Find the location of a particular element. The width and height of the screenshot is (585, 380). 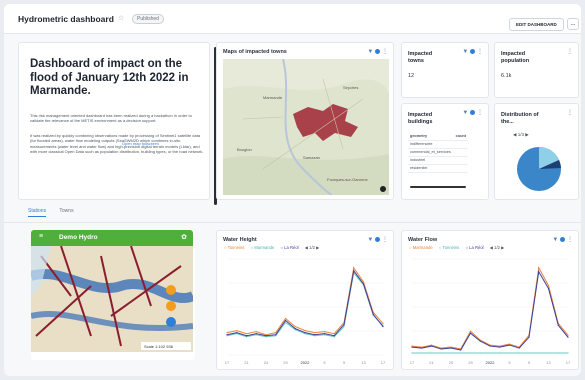

x-tick-label: 29 is located at coordinates (470, 362).